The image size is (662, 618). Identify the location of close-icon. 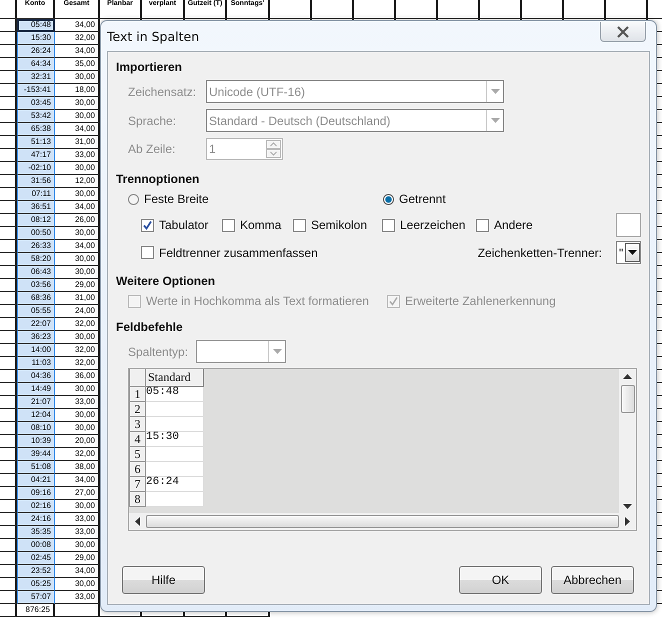
(623, 32).